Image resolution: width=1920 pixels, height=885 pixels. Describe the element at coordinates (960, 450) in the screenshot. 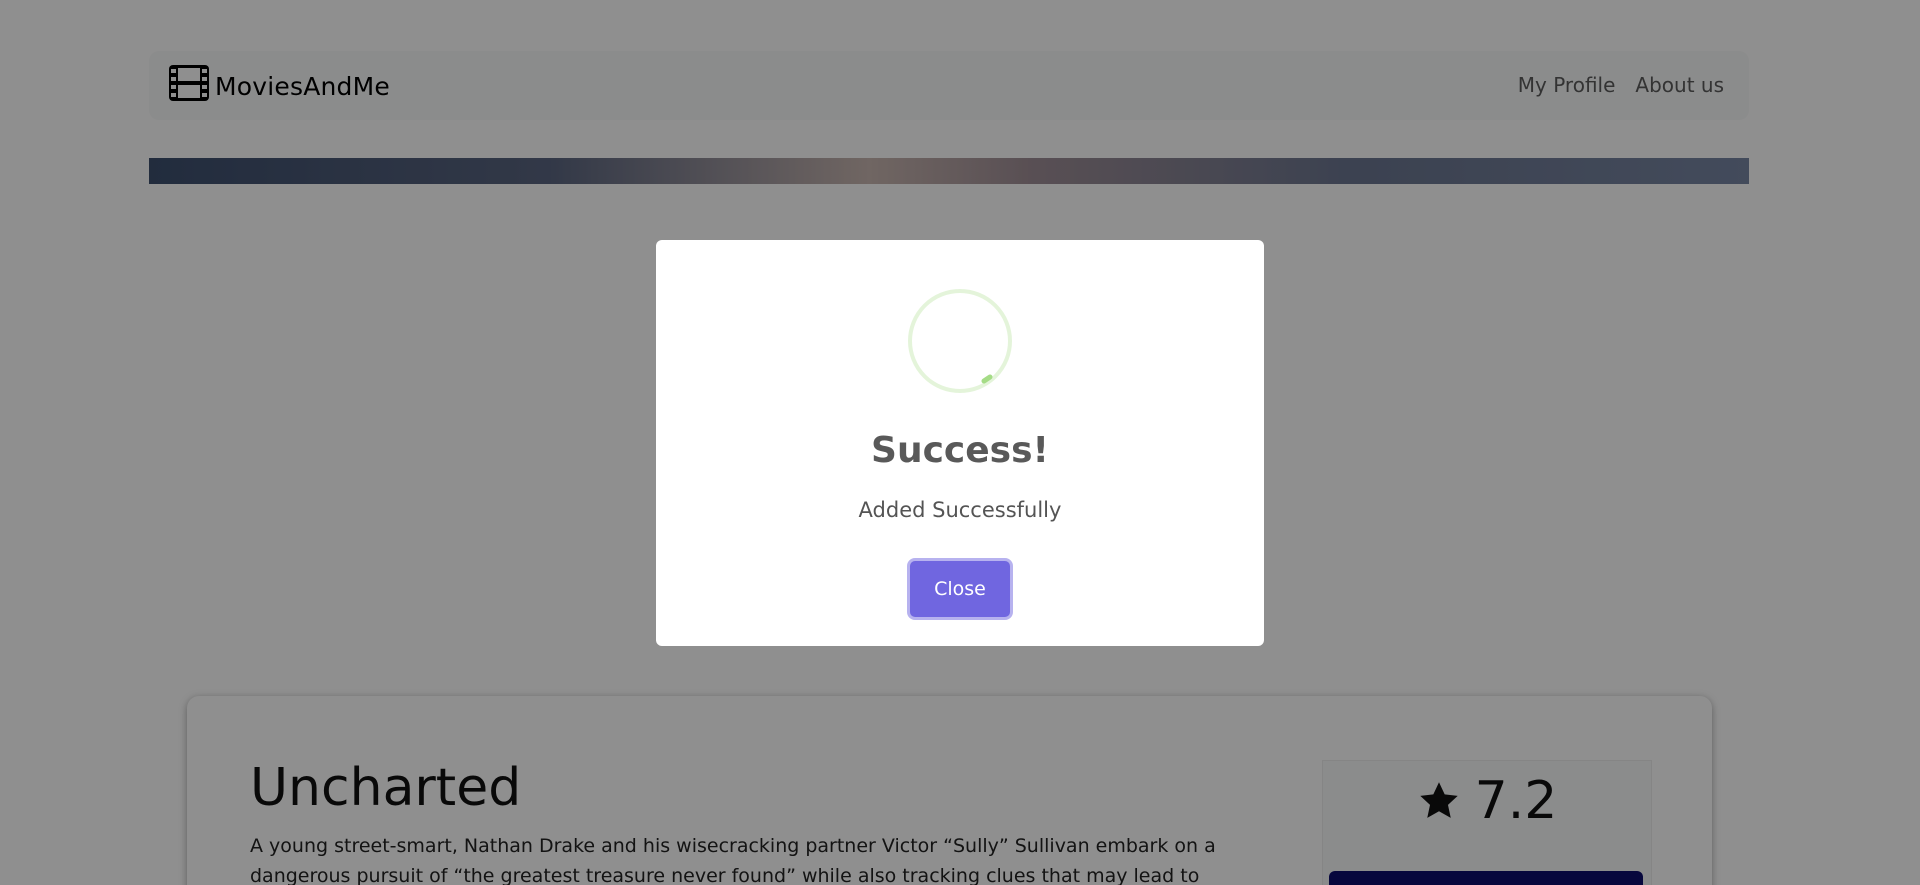

I see `modal-title: Success!` at that location.